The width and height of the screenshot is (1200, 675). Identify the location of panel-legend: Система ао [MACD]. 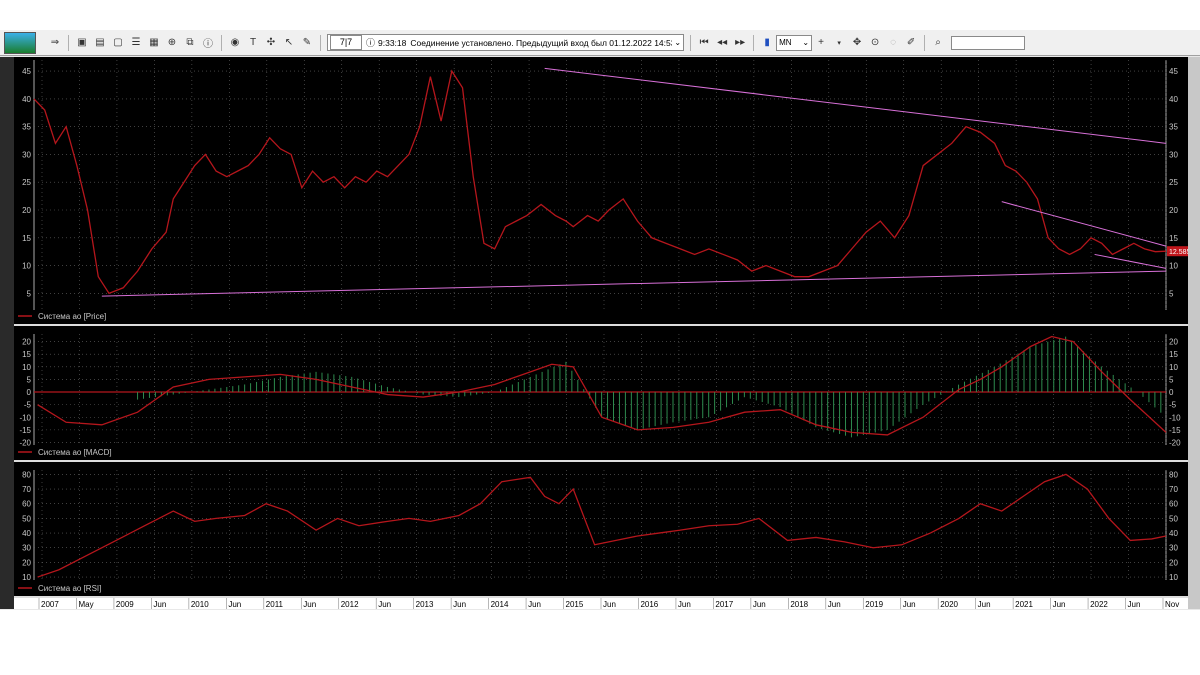
(75, 452).